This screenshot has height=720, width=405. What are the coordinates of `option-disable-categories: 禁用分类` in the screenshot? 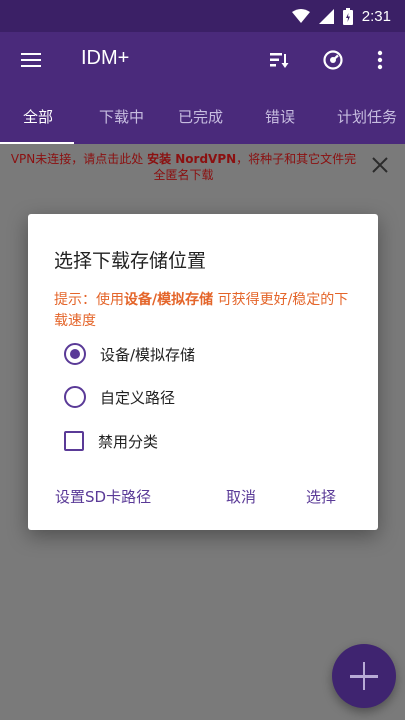 It's located at (111, 441).